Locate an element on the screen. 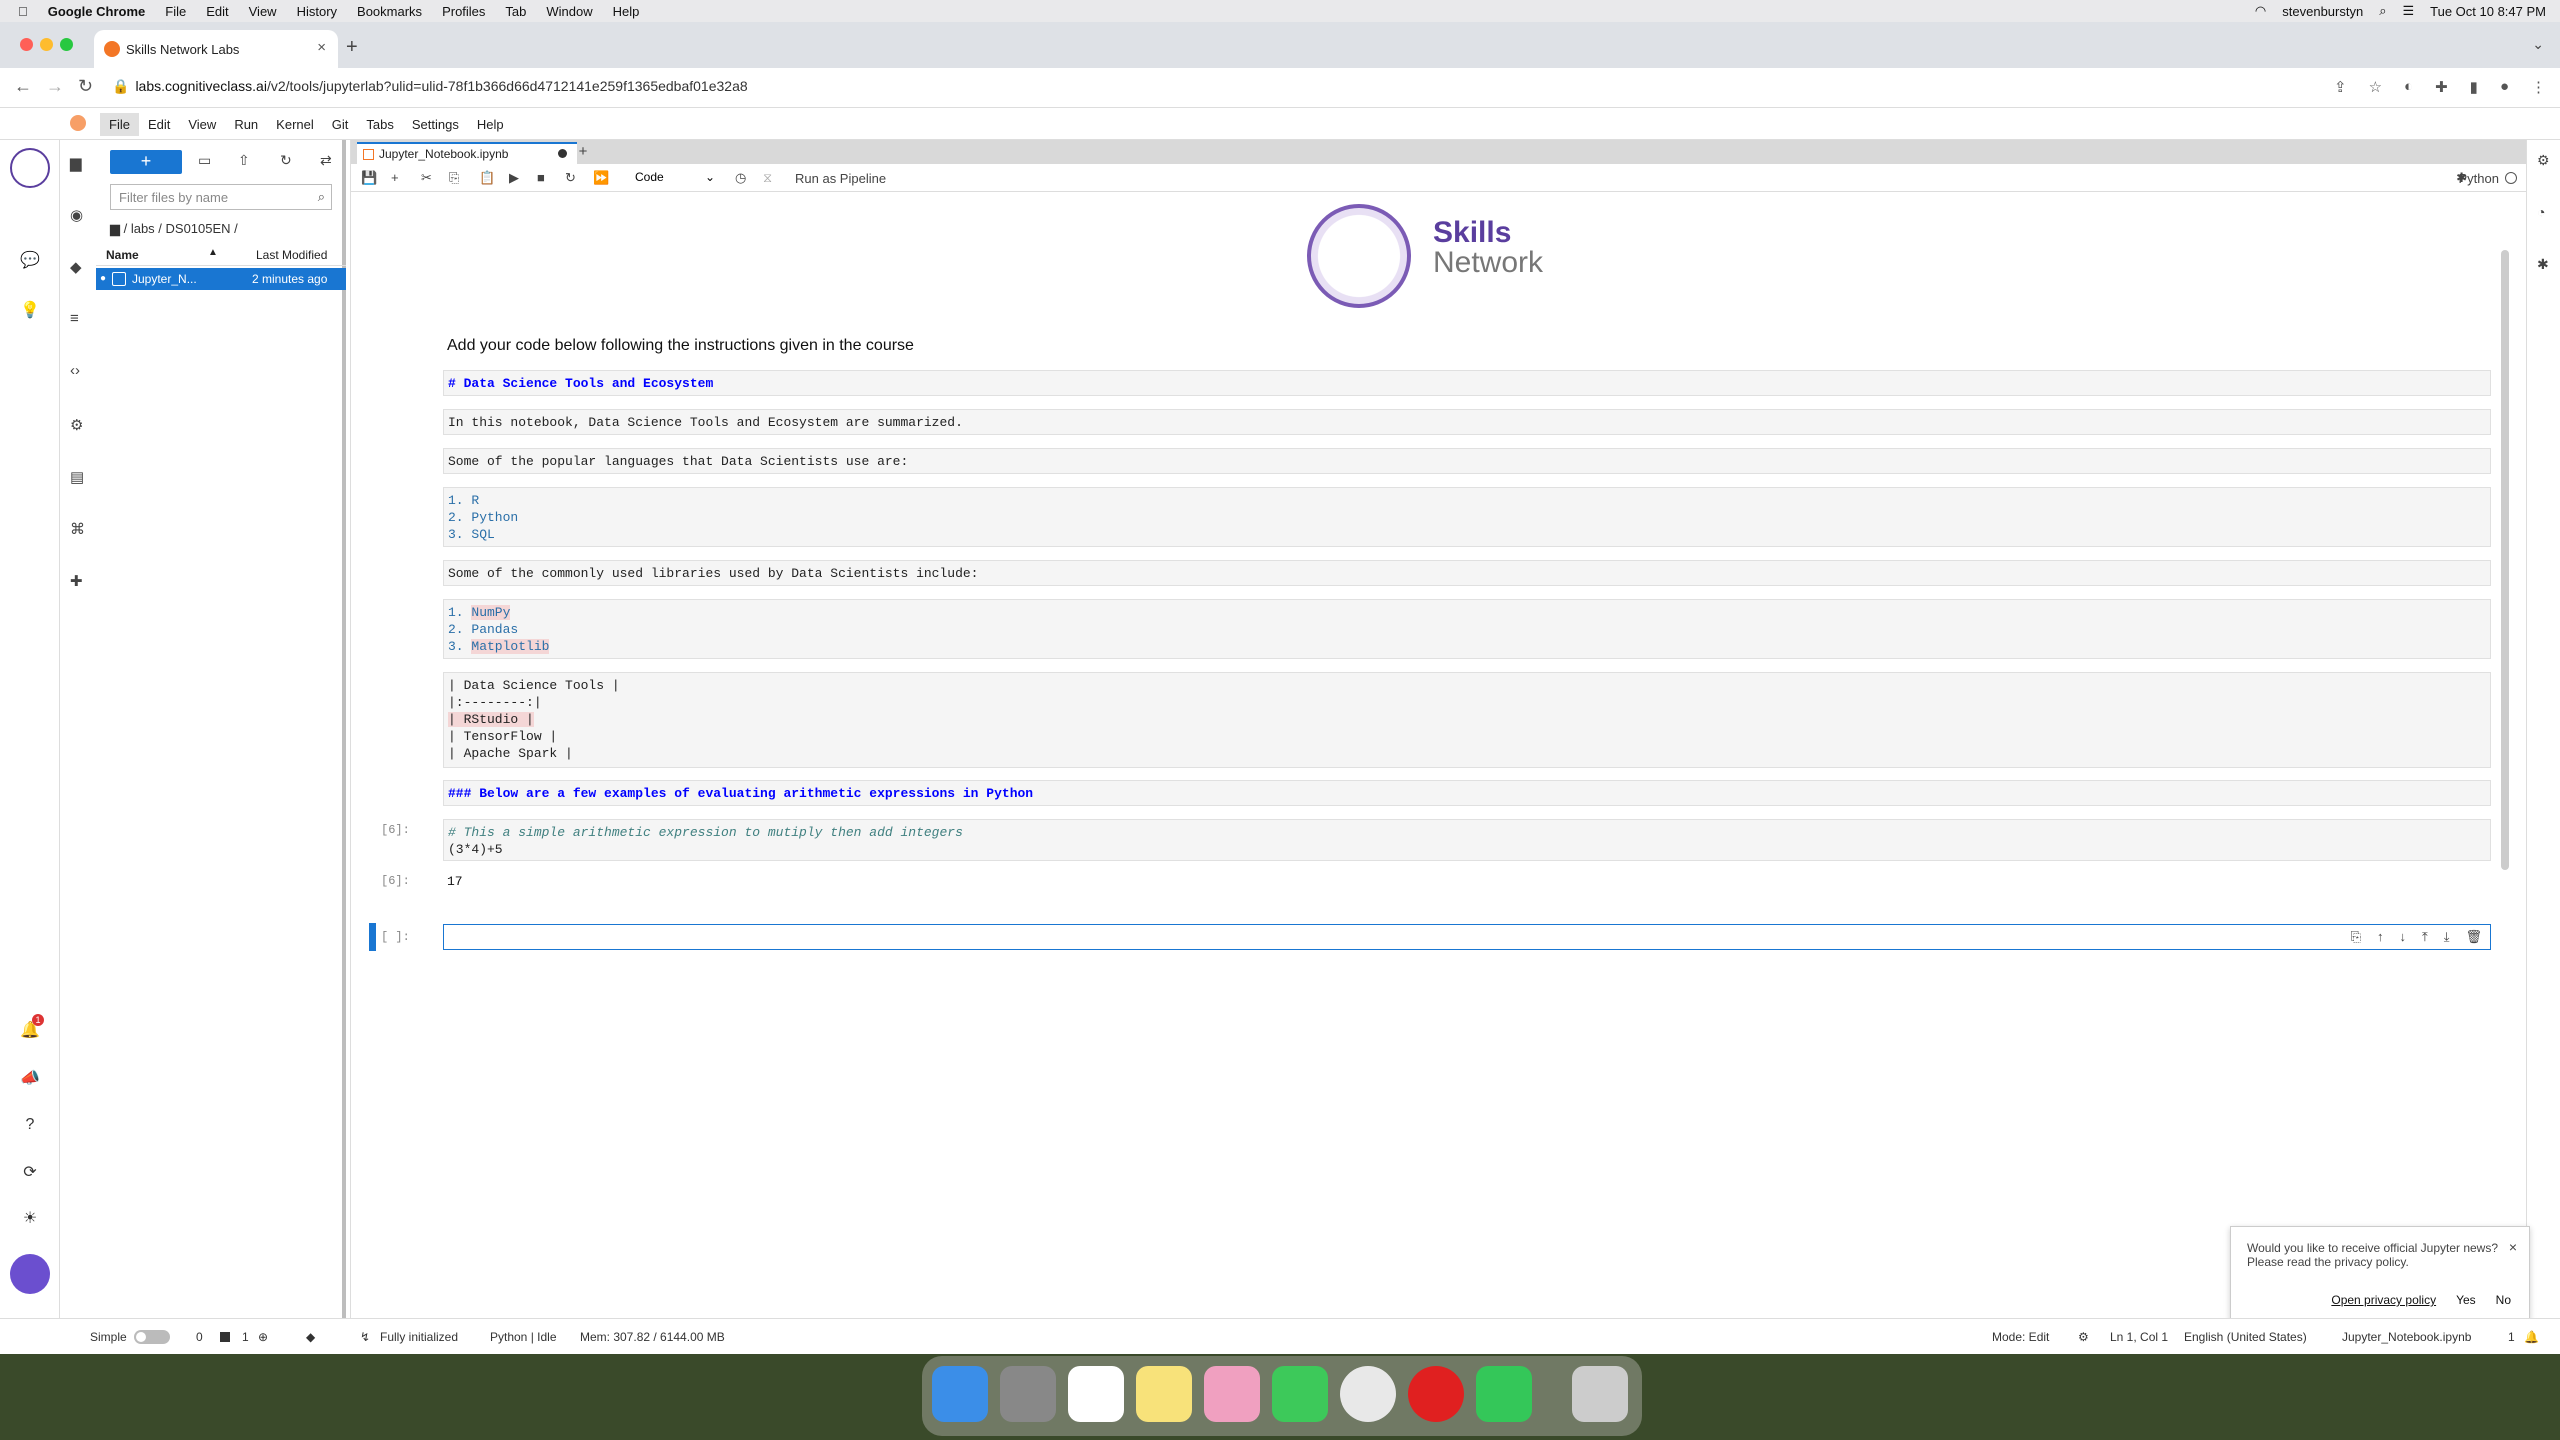 The width and height of the screenshot is (2560, 1440). forward-icon: → is located at coordinates (55, 86).